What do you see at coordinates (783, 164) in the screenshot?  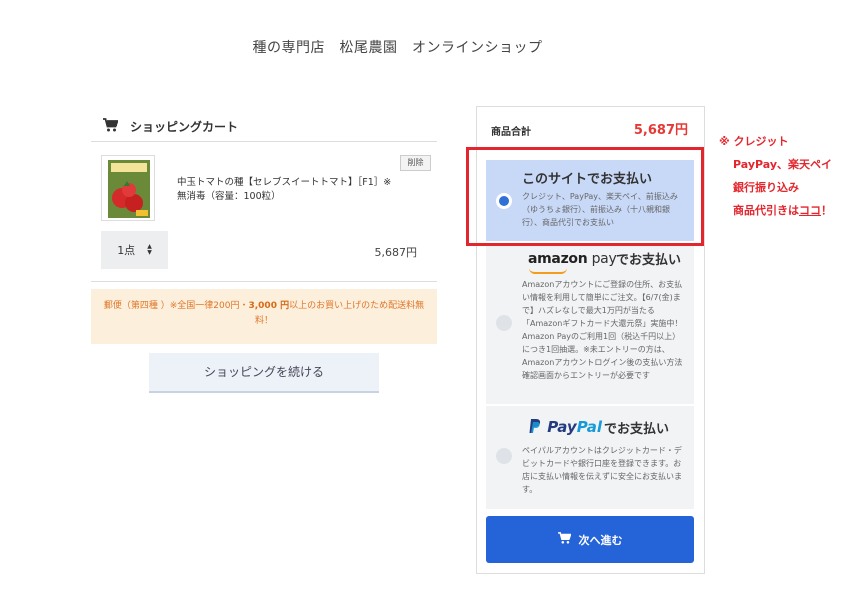 I see `annotation-line-2: PayPay、楽天ペイ` at bounding box center [783, 164].